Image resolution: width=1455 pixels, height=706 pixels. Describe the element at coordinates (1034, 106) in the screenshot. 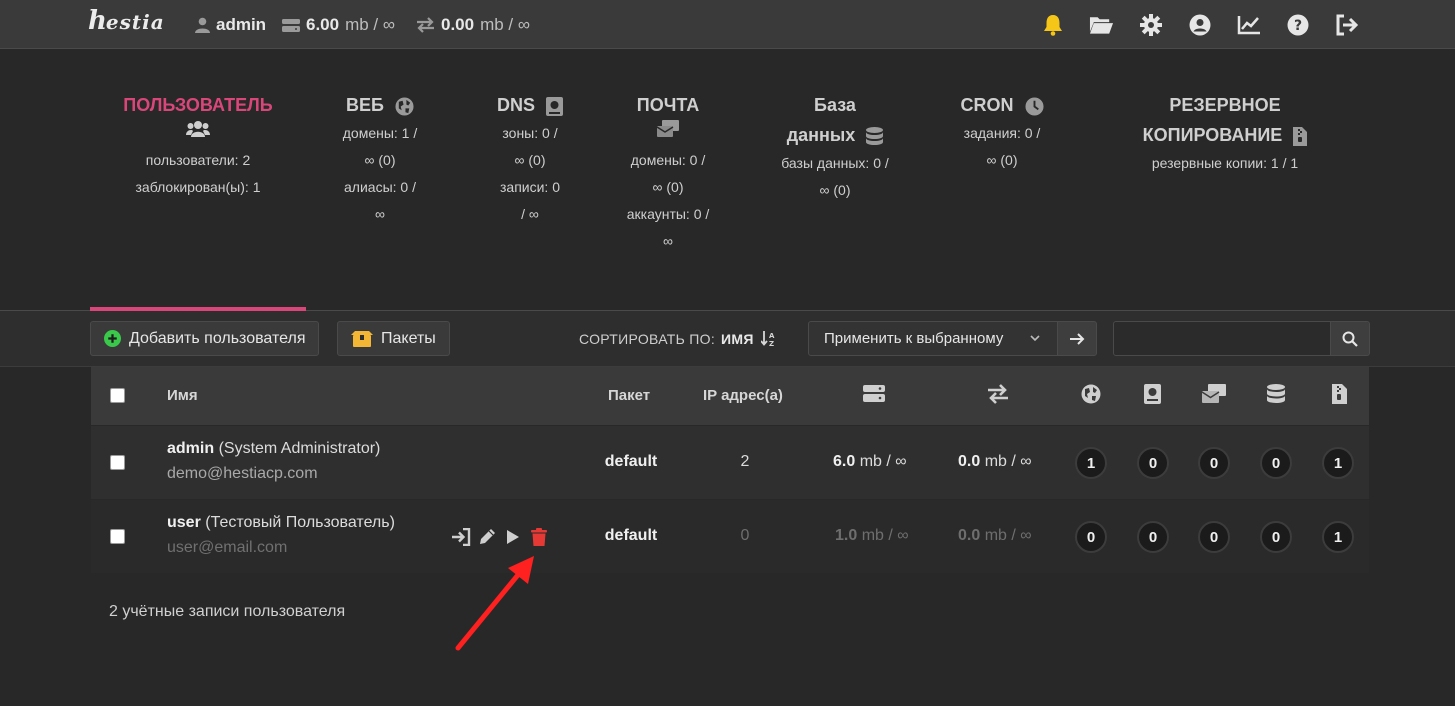

I see `clock-icon` at that location.